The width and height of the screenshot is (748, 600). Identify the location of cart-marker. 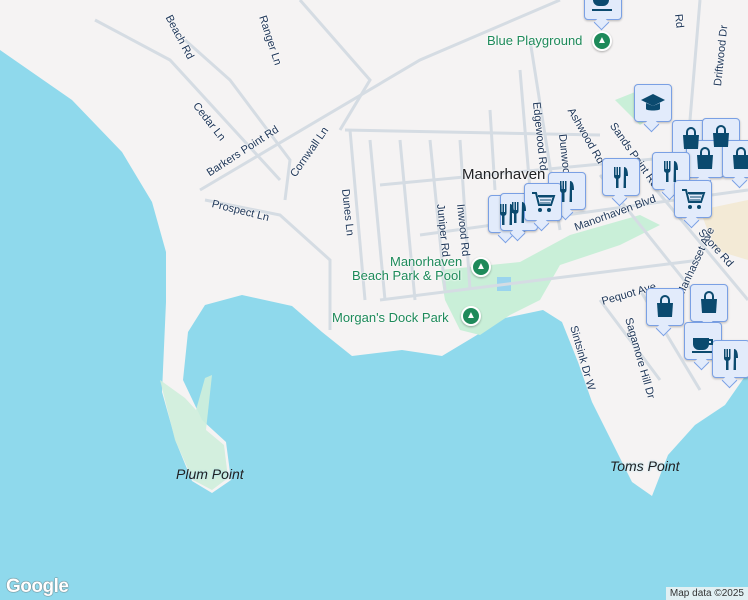
(693, 199).